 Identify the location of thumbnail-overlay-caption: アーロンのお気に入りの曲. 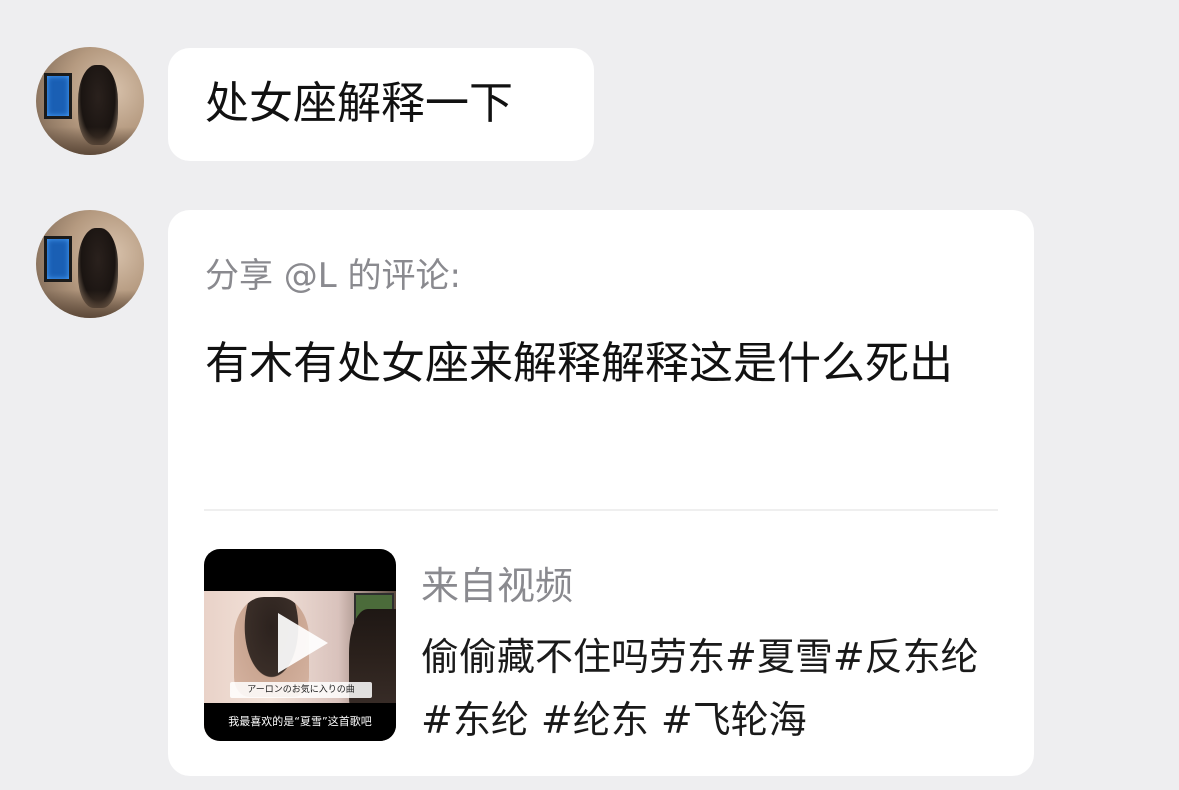
(301, 690).